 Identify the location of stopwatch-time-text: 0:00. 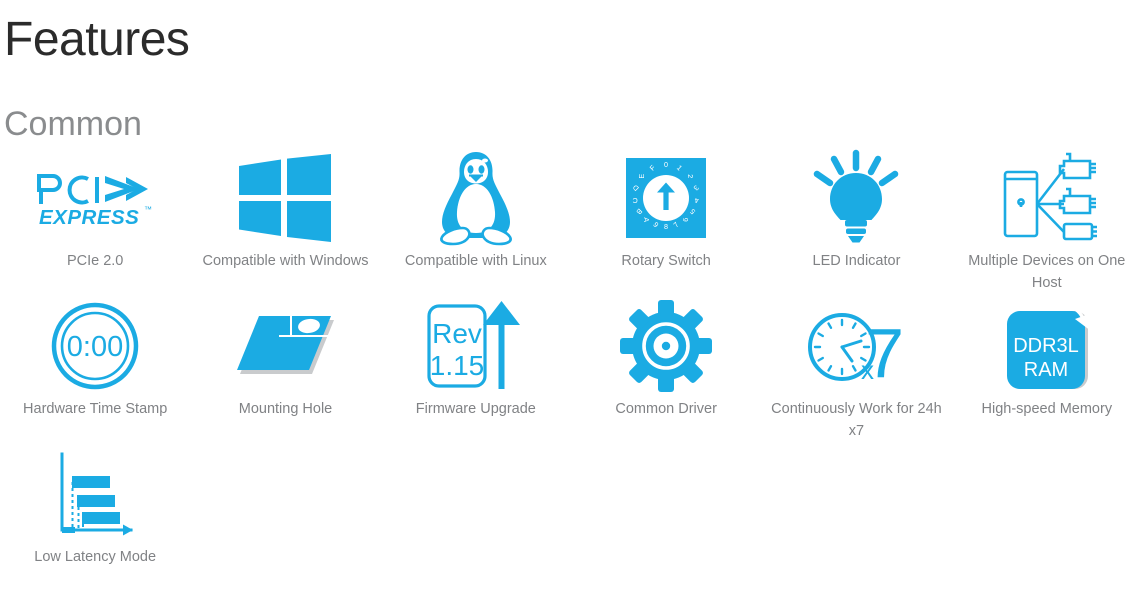
(95, 347).